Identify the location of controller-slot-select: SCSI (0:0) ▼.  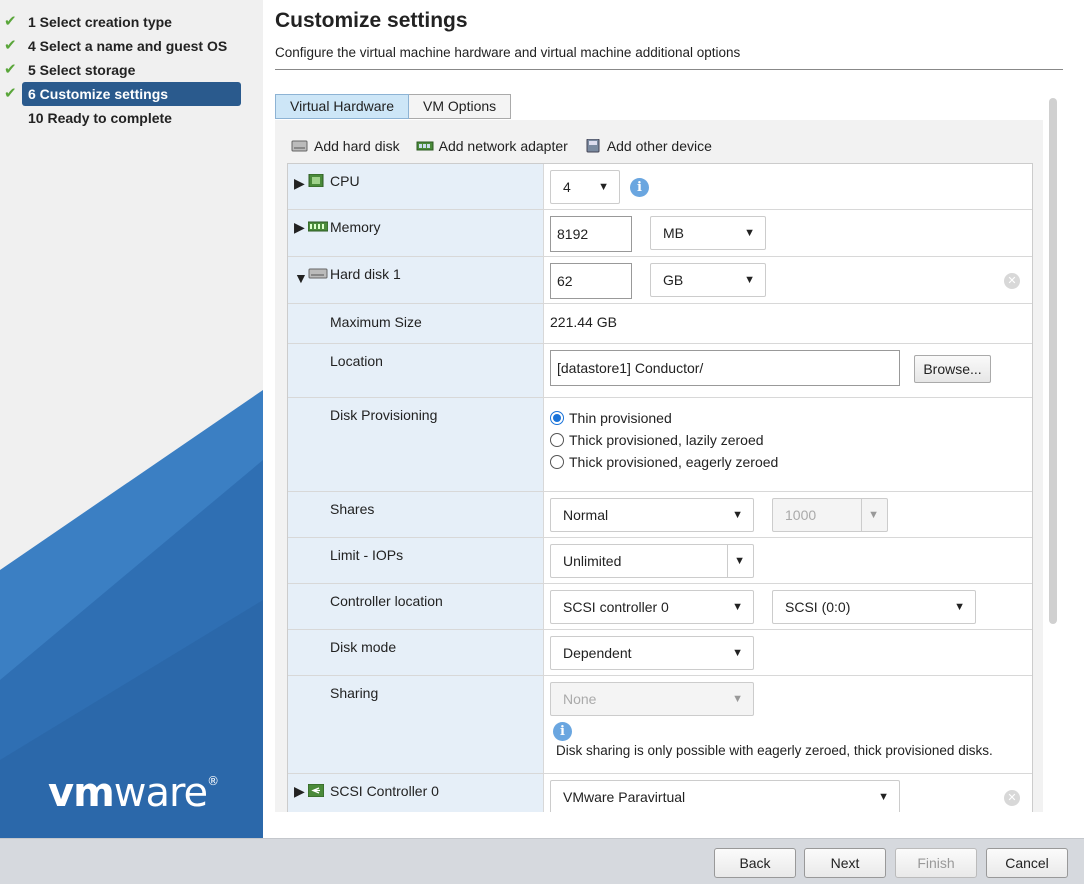
(874, 607).